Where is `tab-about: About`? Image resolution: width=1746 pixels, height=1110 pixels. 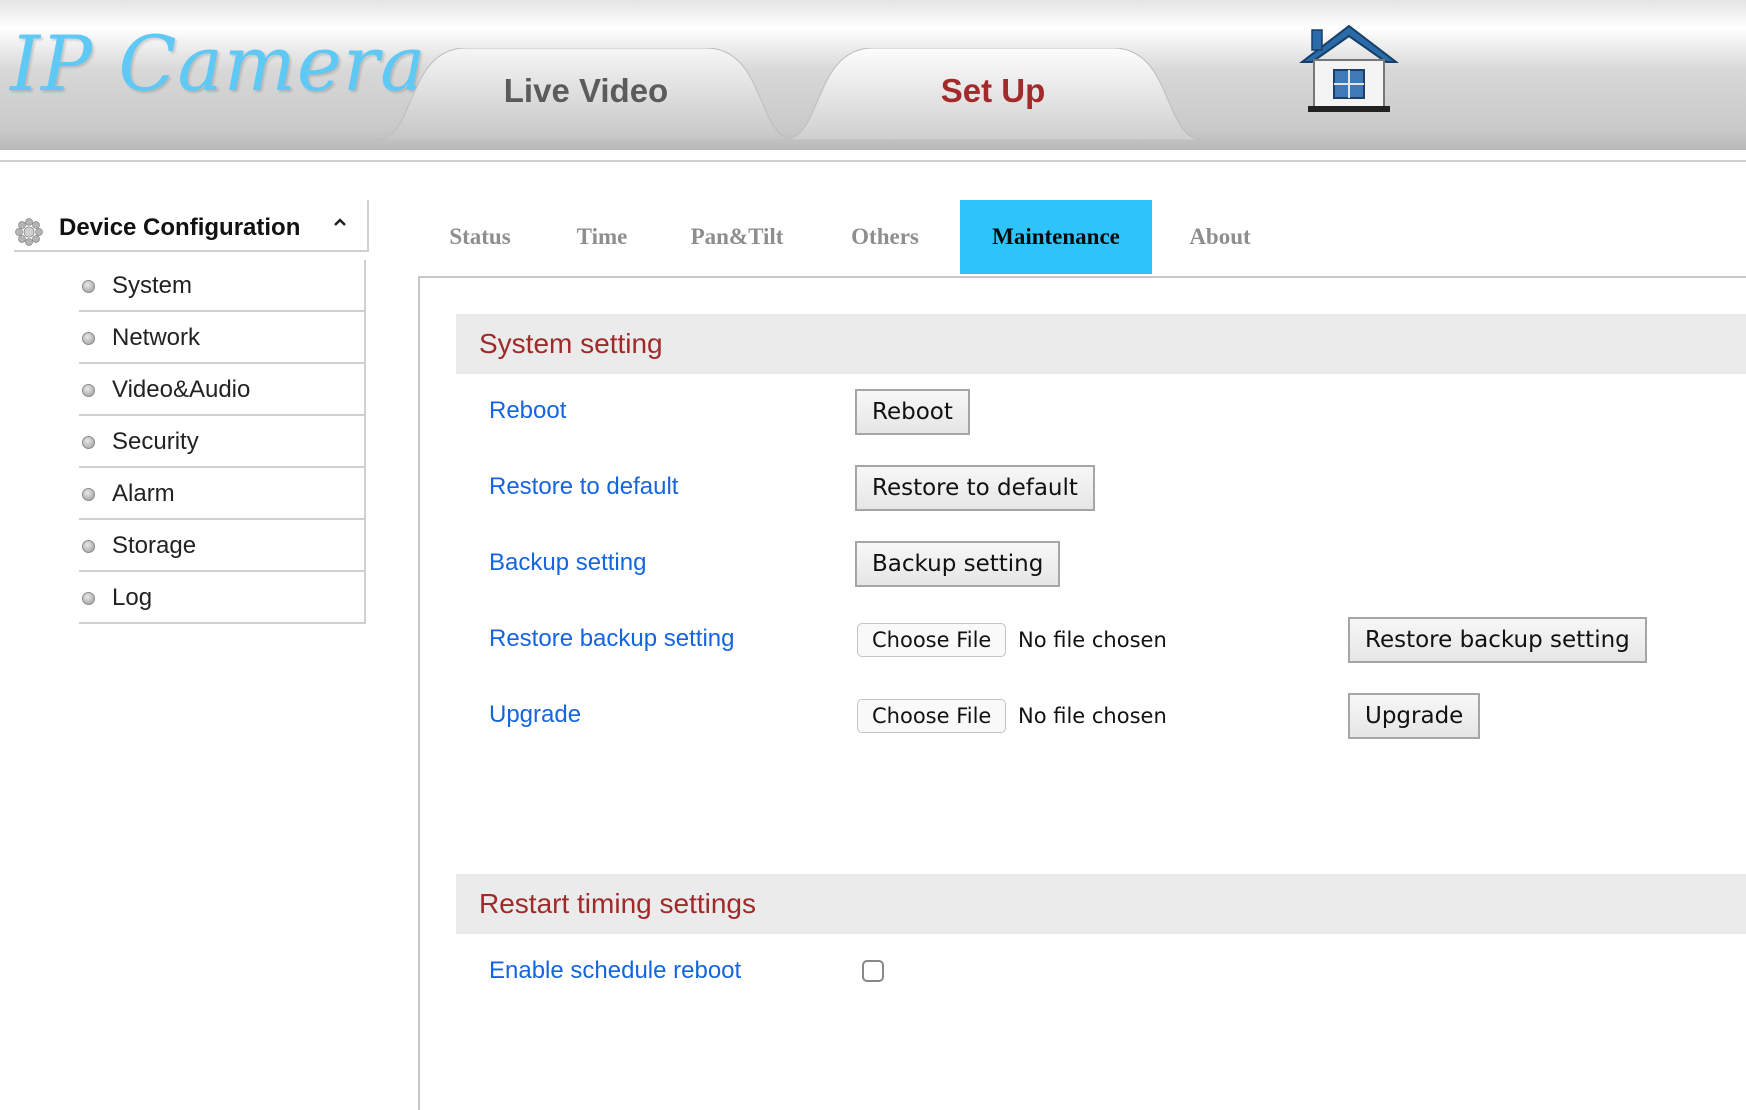
tab-about: About is located at coordinates (1220, 237).